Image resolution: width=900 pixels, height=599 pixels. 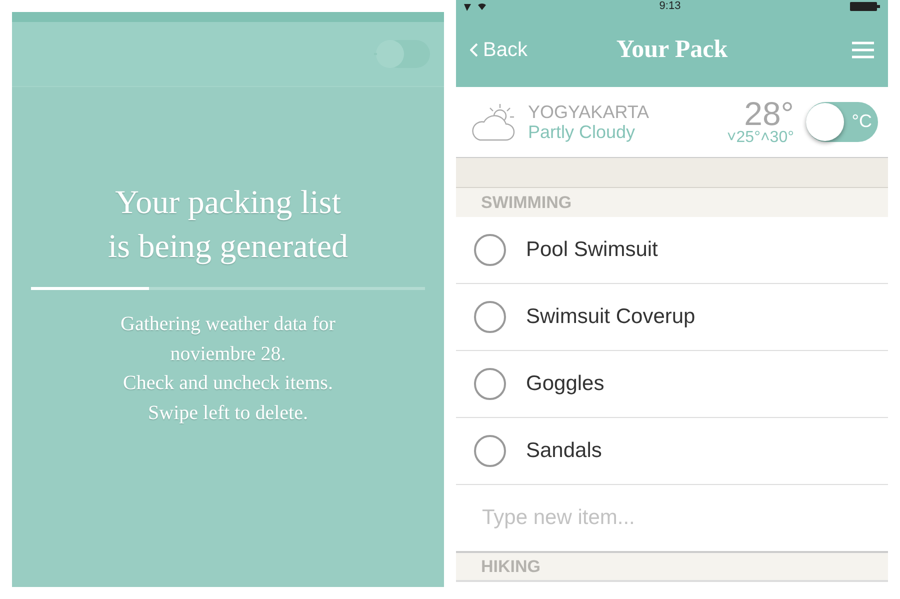 What do you see at coordinates (493, 122) in the screenshot?
I see `partly-cloudy-icon` at bounding box center [493, 122].